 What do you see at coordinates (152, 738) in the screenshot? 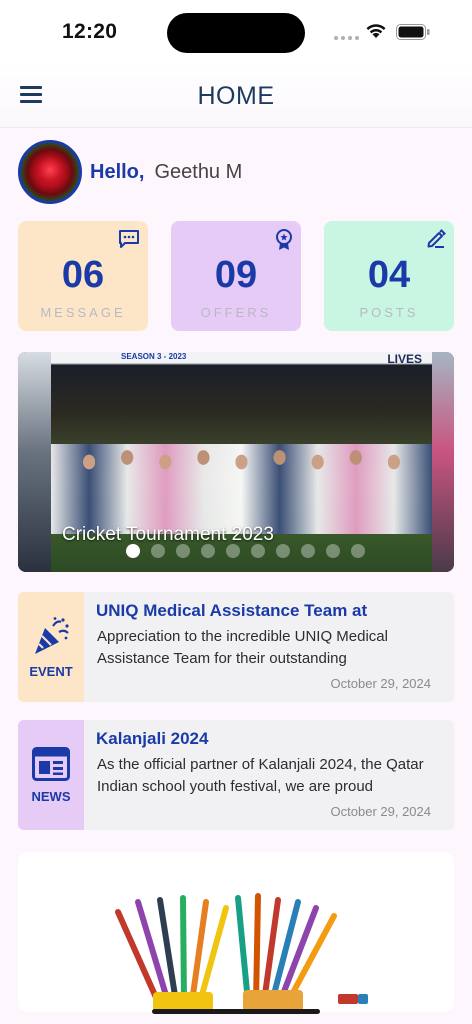
I see `news-title: Kalanjali 2024` at bounding box center [152, 738].